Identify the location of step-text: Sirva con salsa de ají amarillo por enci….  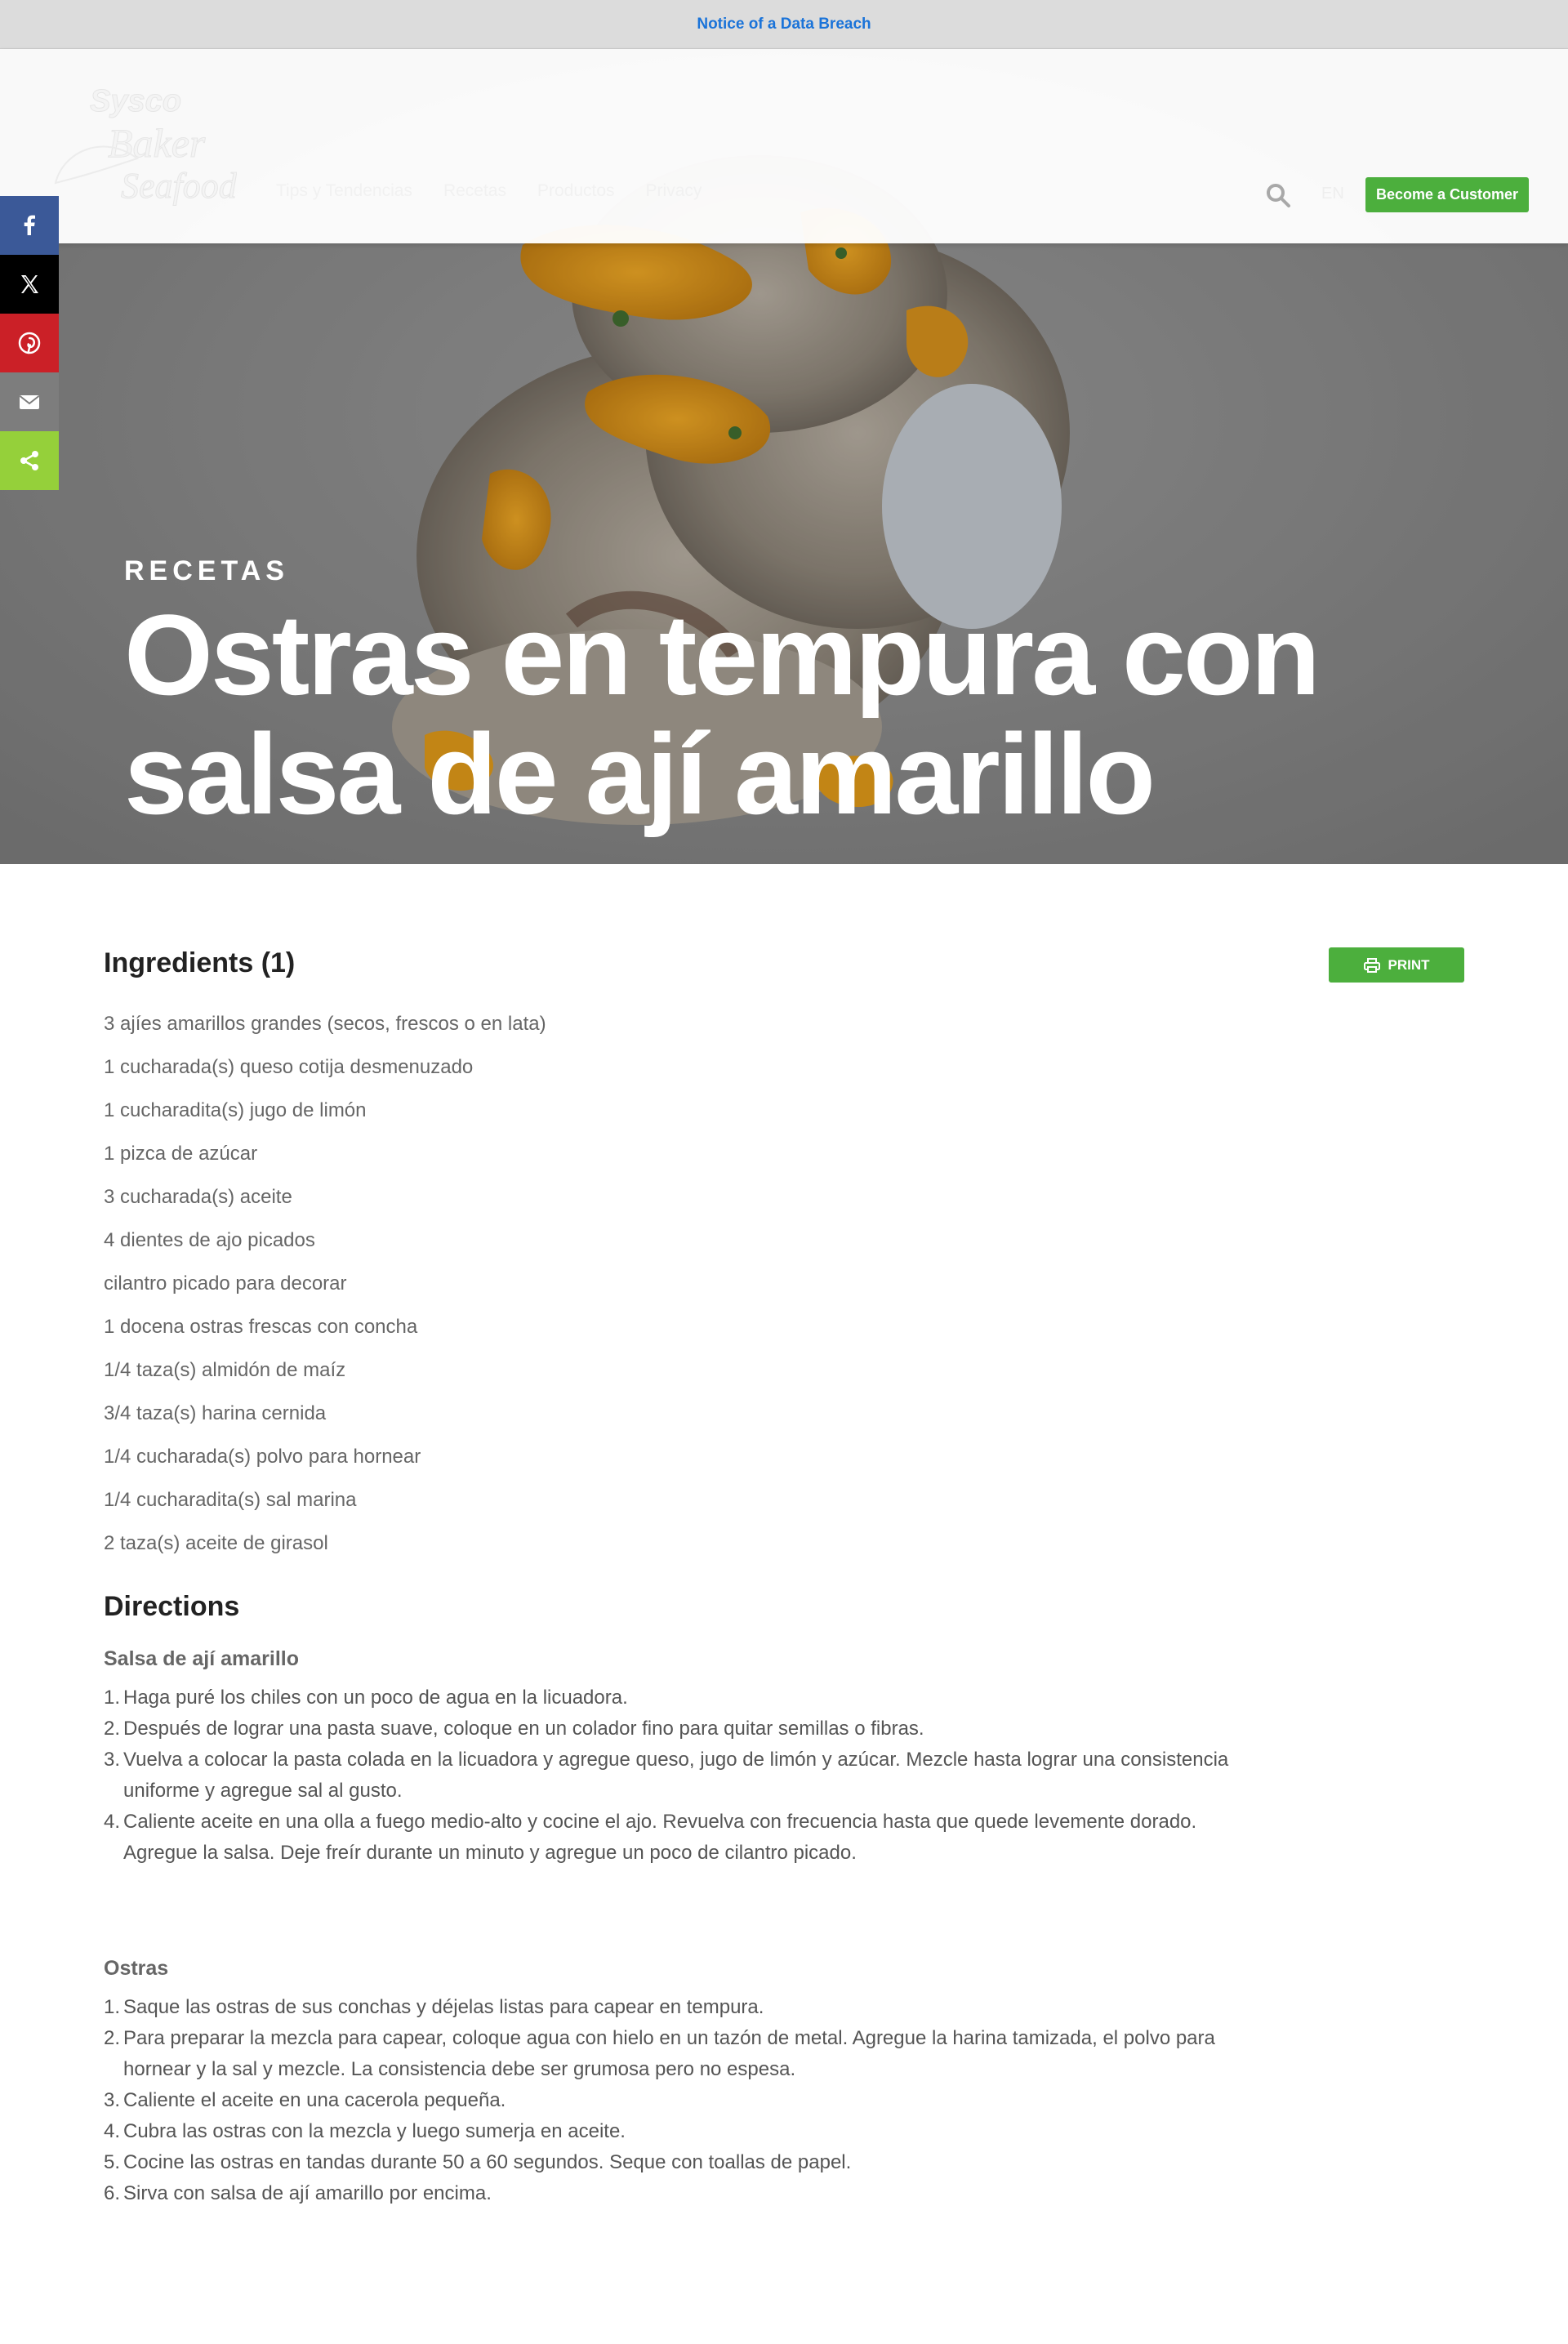
(307, 2193).